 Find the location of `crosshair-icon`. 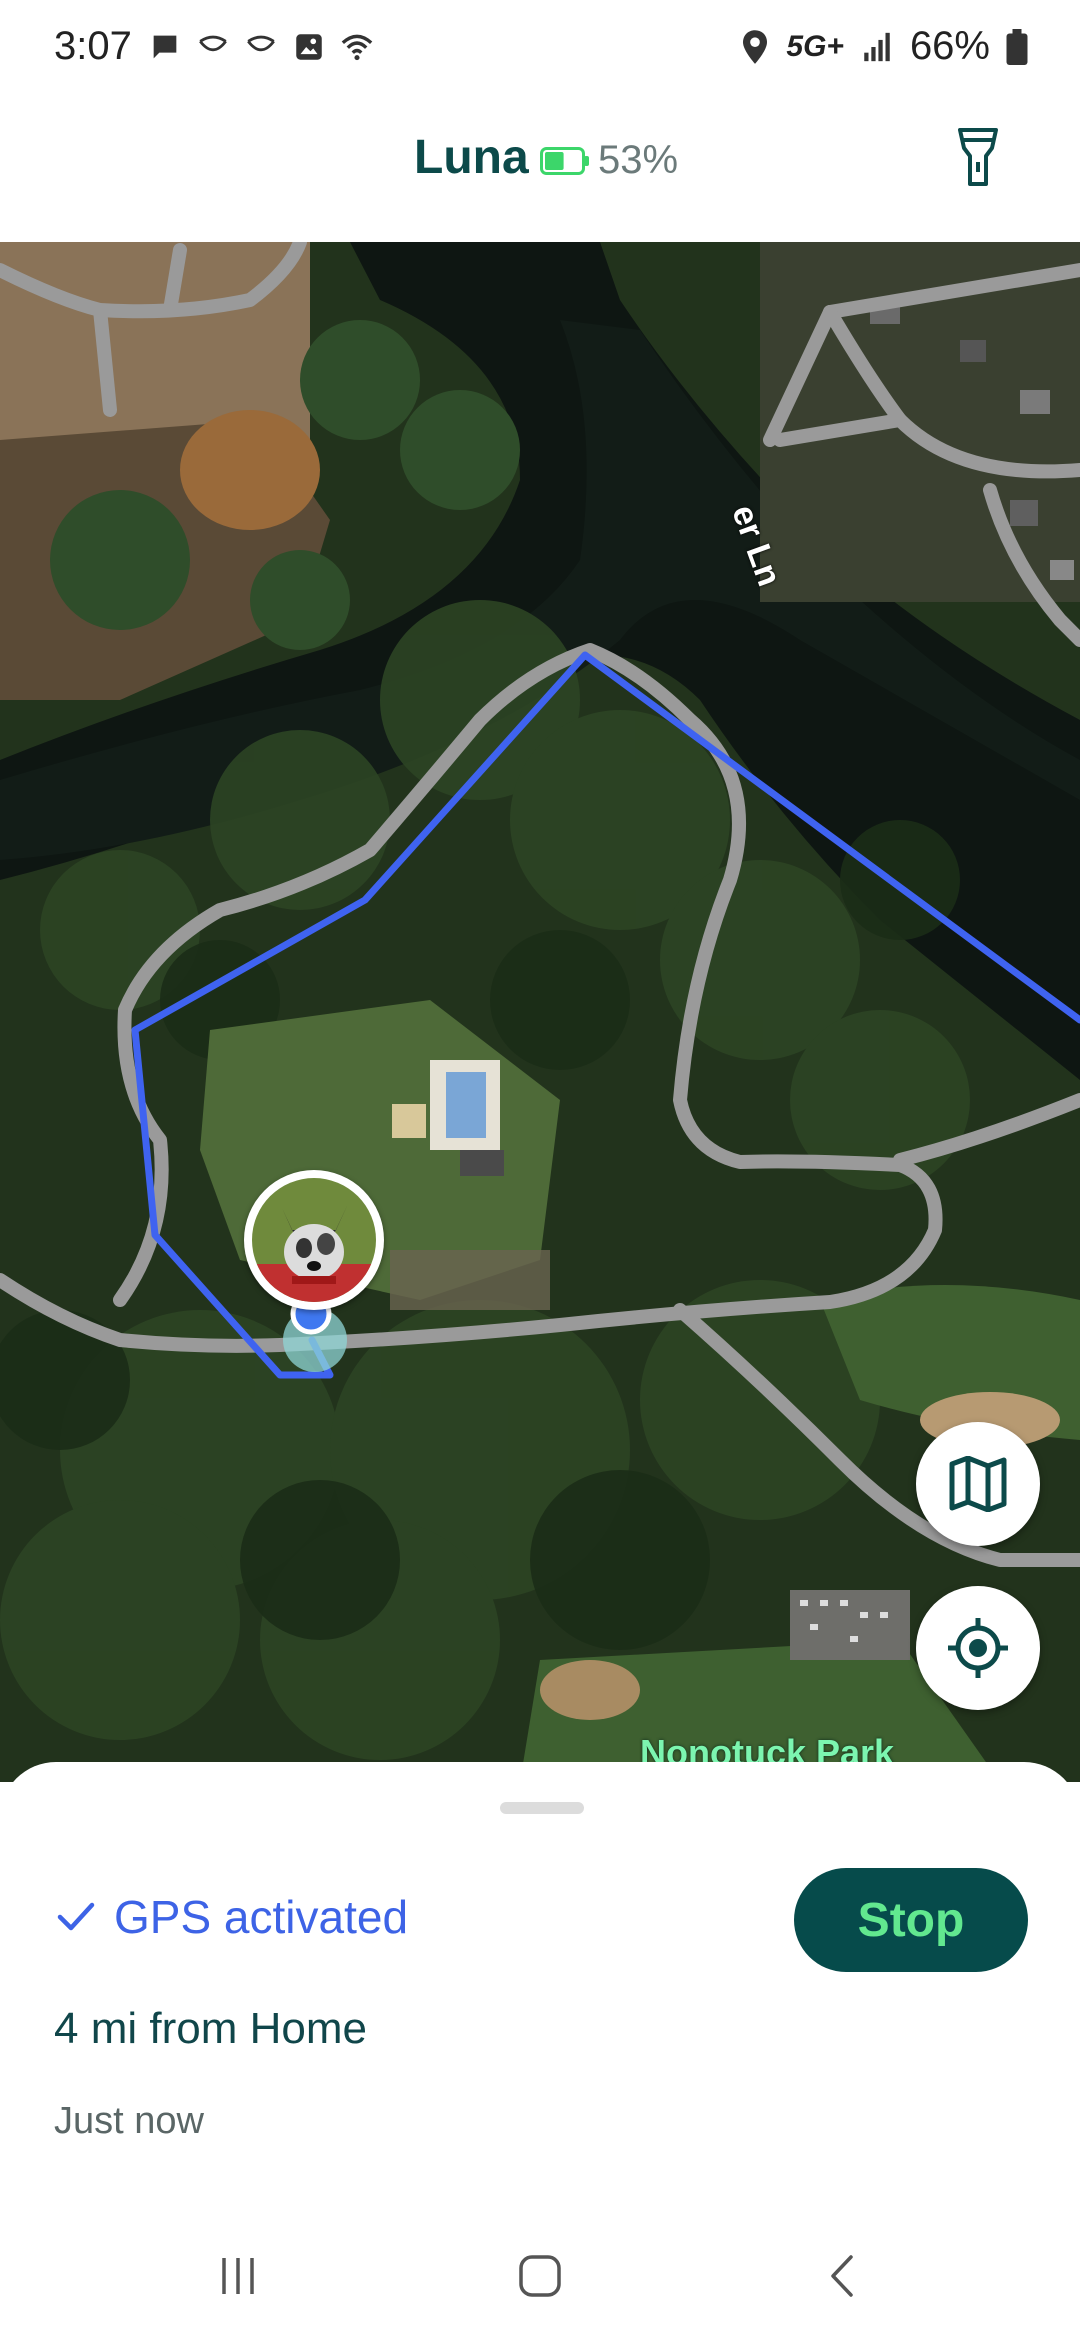

crosshair-icon is located at coordinates (978, 1648).